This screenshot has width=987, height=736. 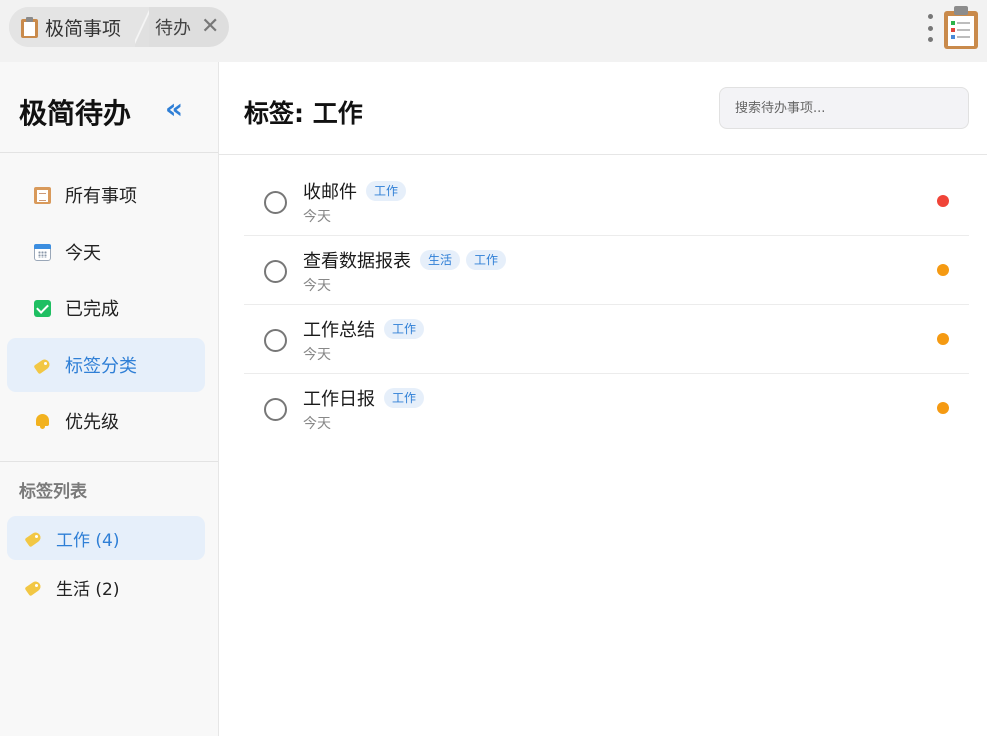 I want to click on page-tab: 待办 ✕, so click(x=189, y=27).